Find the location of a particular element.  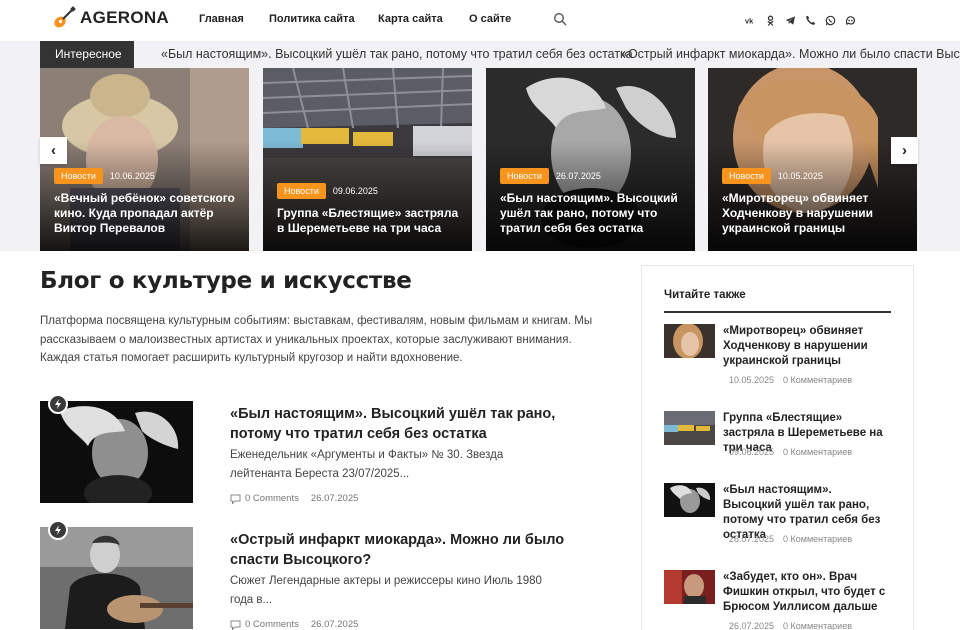

page-title: Блог о культуре и искусстве is located at coordinates (226, 281).